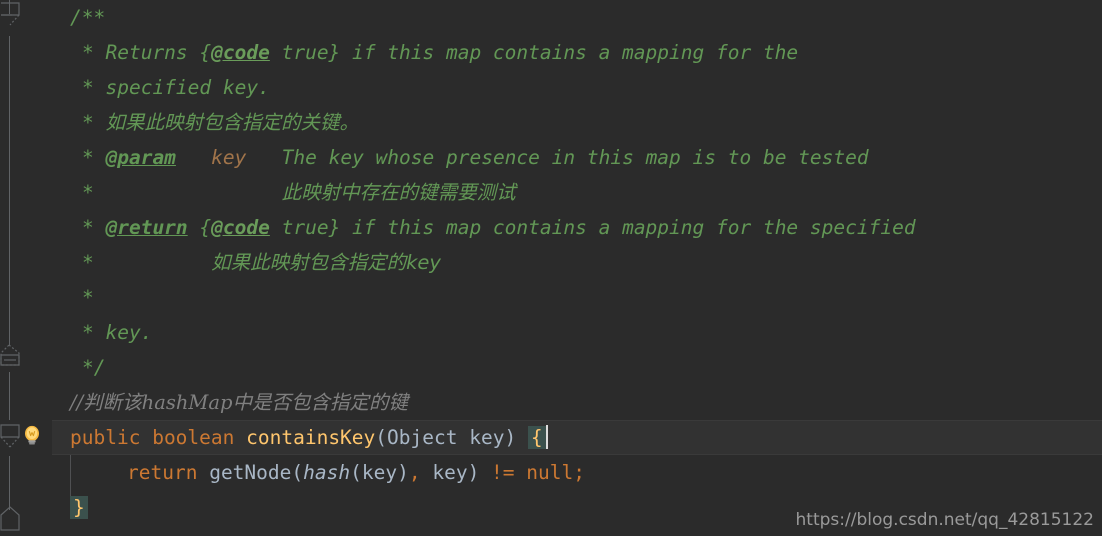 This screenshot has width=1102, height=536. I want to click on token-doc-param: key, so click(229, 157).